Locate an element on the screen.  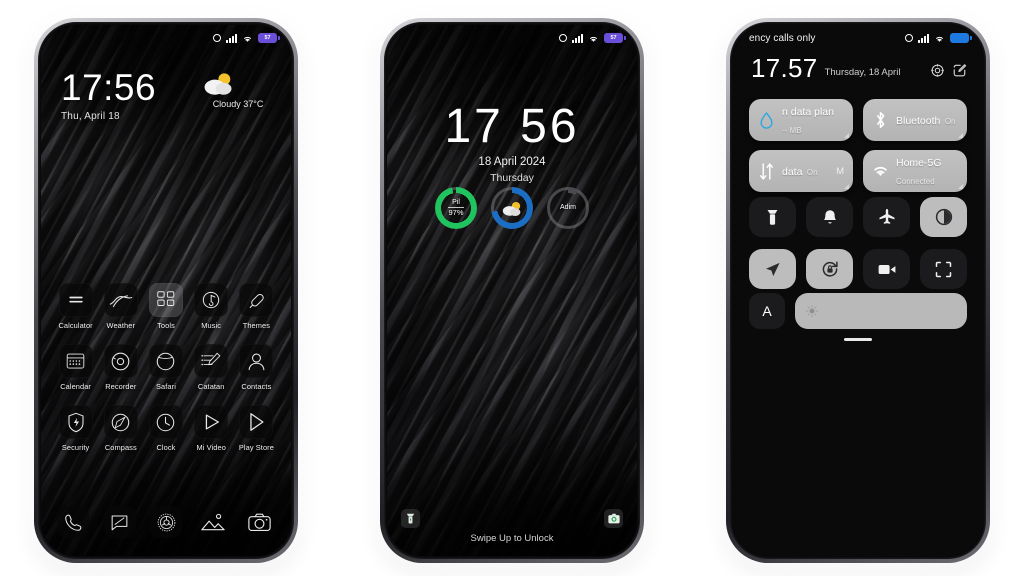
battery-widget: Pil97% is located at coordinates (456, 208).